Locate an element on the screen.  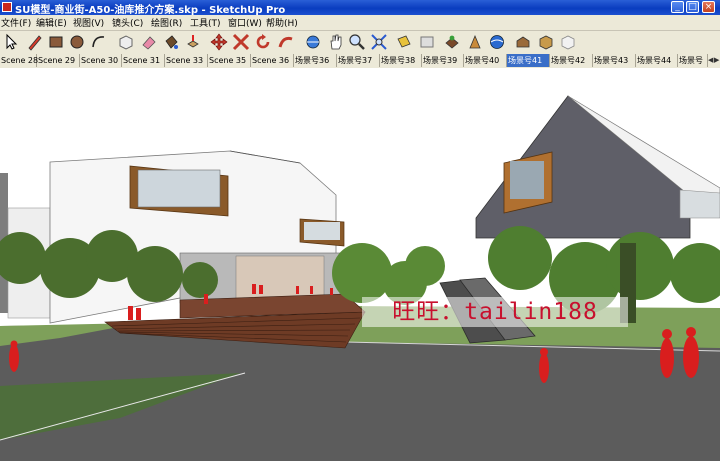
menu-help: 帮助(H) is located at coordinates (282, 22).